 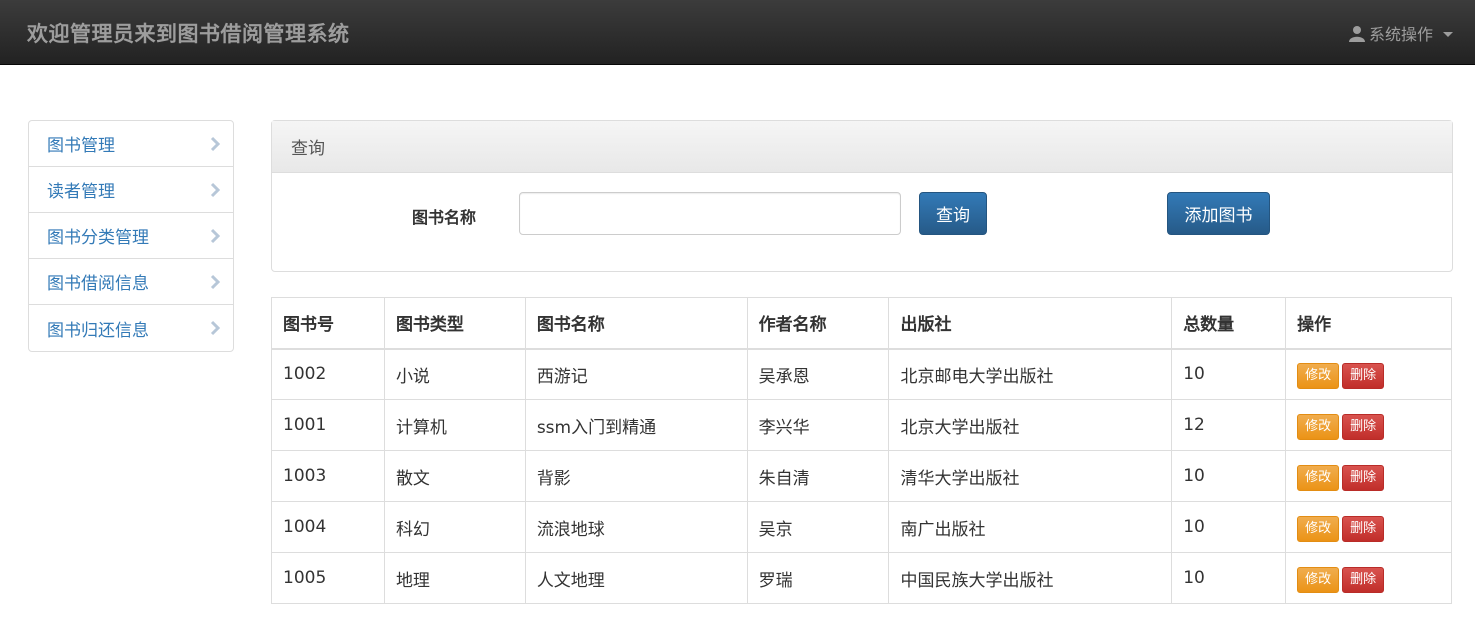 I want to click on sidebar-item-label: 图书归还信息, so click(x=98, y=330).